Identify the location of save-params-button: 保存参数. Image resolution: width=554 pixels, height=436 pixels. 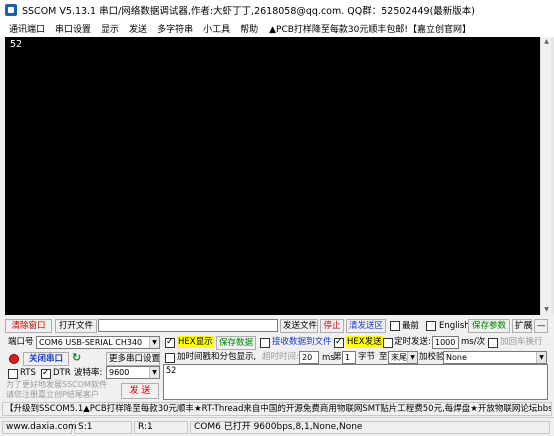
(489, 326).